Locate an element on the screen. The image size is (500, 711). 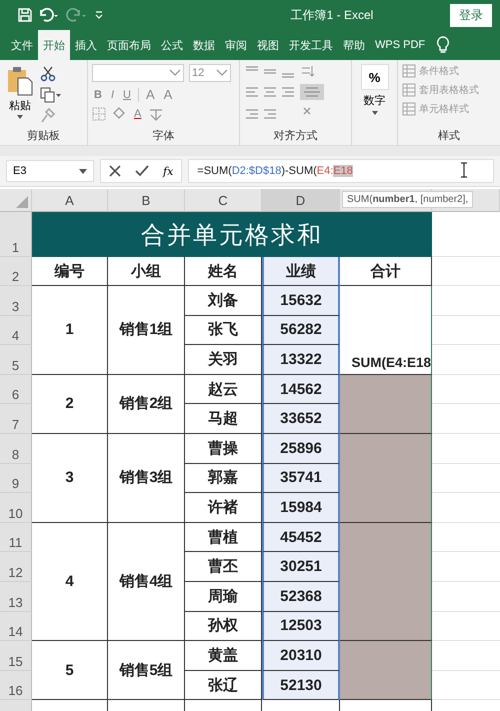
ribbon-tab: 插入 is located at coordinates (86, 45).